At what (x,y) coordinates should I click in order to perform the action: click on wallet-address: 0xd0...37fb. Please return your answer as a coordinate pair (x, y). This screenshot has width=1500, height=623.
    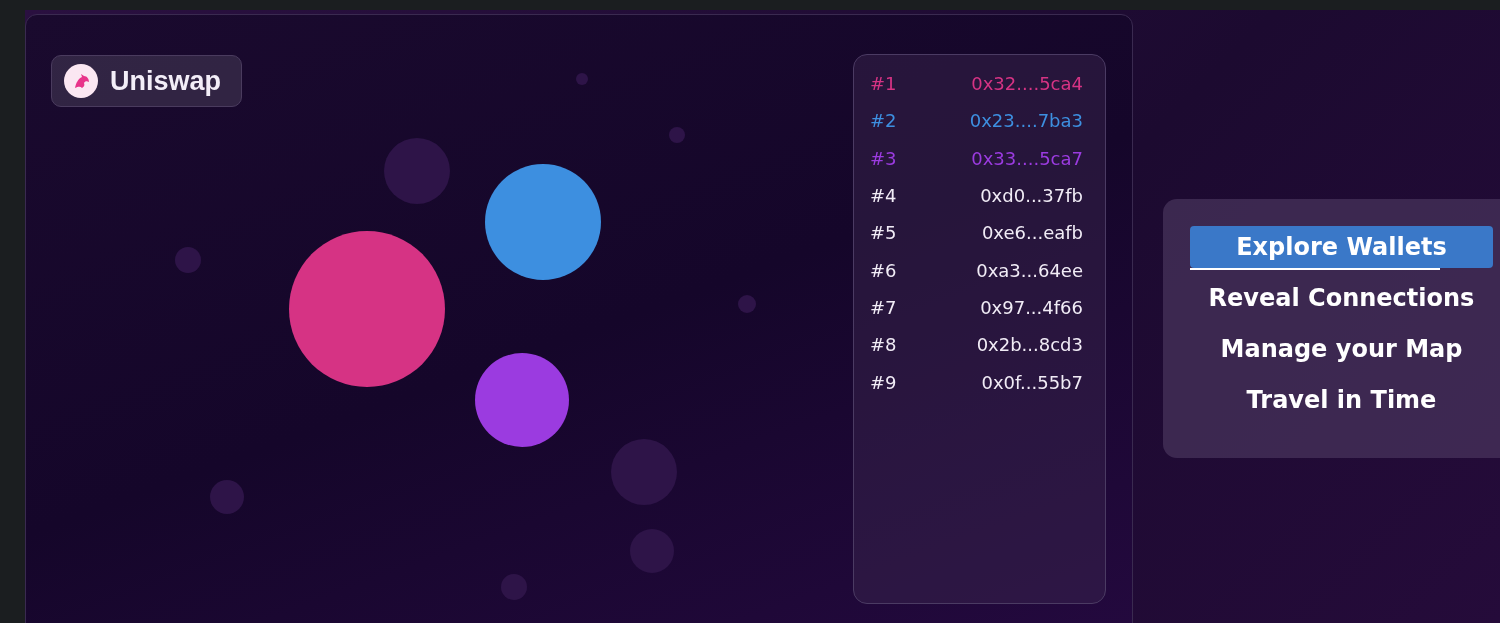
    Looking at the image, I should click on (1031, 196).